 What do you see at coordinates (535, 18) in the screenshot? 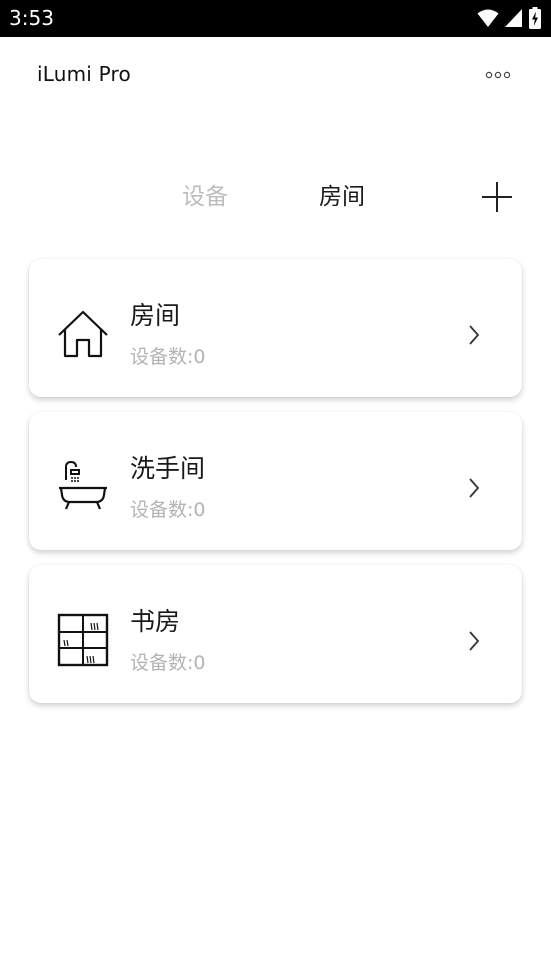
I see `battery-charging-icon` at bounding box center [535, 18].